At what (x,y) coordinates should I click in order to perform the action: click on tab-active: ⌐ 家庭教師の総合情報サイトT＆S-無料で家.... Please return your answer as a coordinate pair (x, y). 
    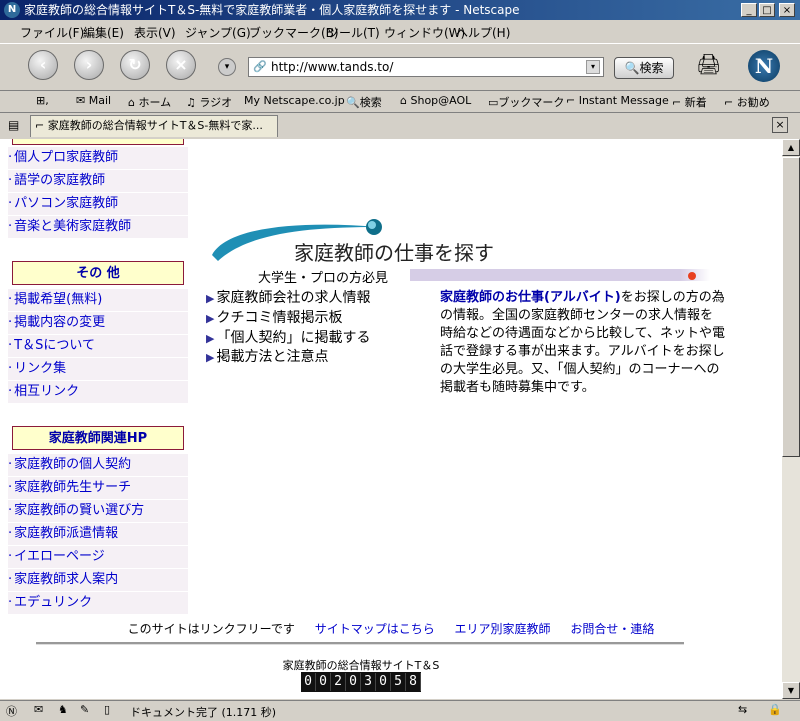
    Looking at the image, I should click on (154, 126).